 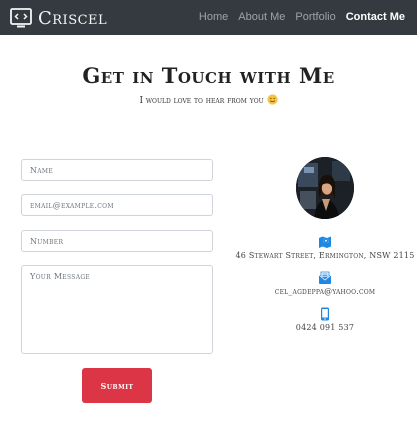 I want to click on page-title: Get in Touch with Me, so click(x=208, y=75).